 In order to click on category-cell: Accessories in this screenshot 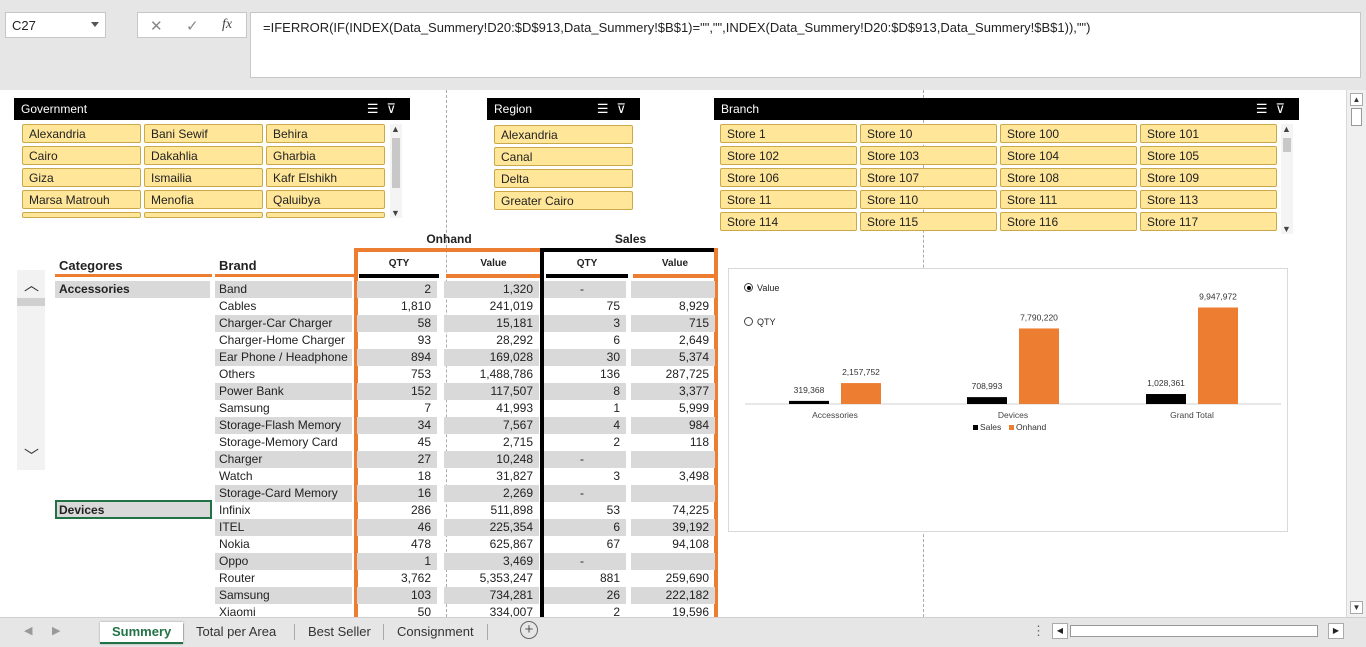, I will do `click(132, 289)`.